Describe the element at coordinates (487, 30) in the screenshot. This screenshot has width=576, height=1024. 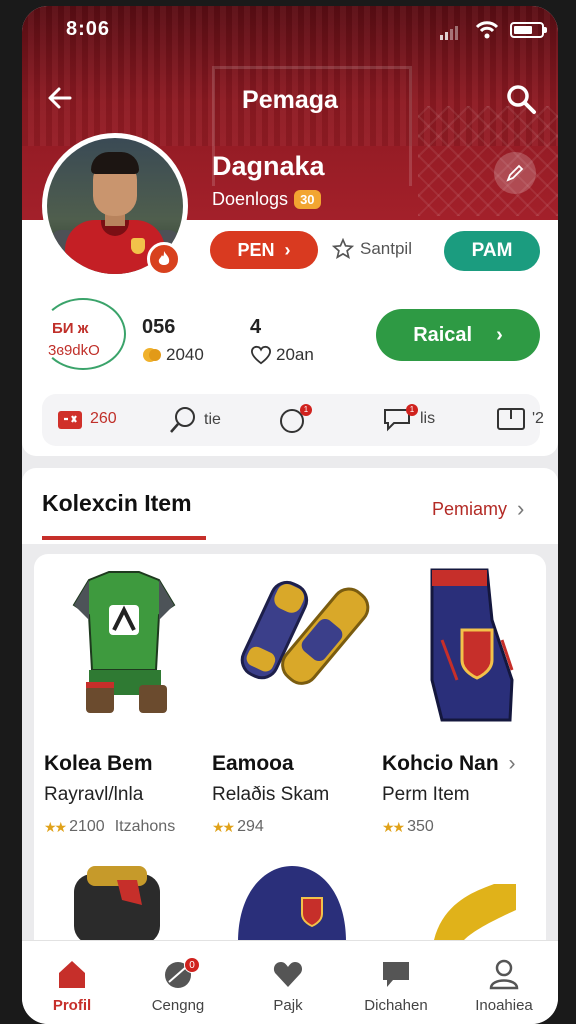
I see `wifi-icon` at that location.